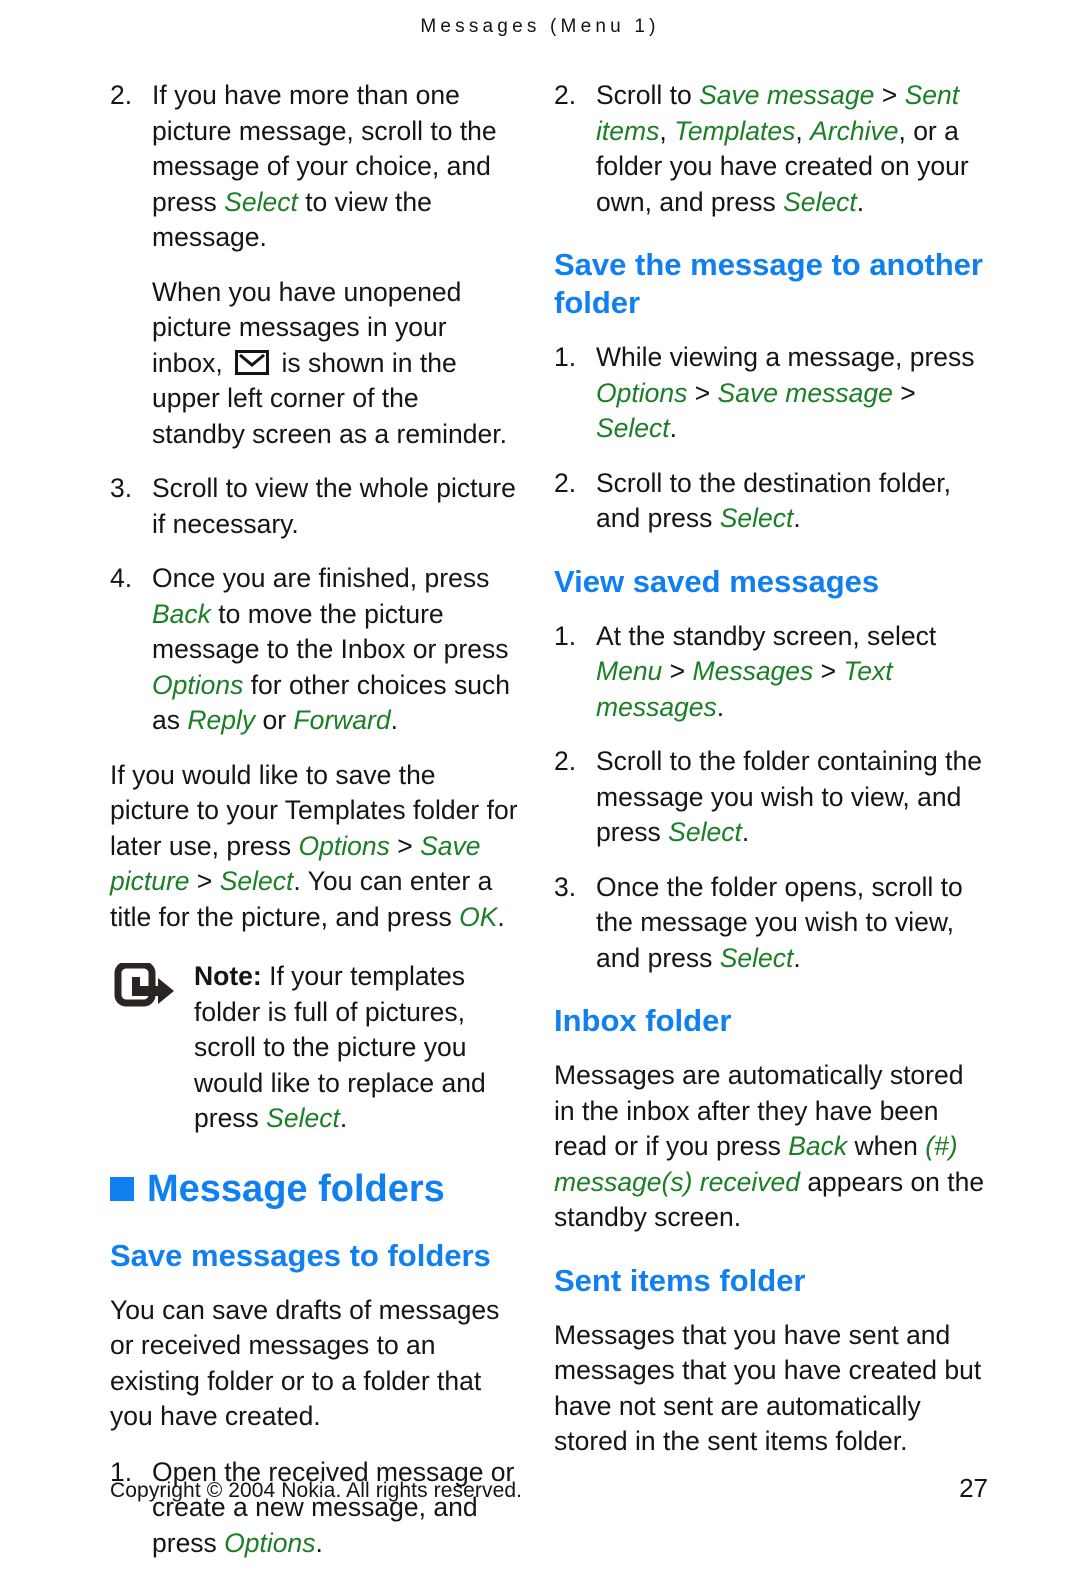  What do you see at coordinates (540, 26) in the screenshot?
I see `running-header: Messages (Menu 1)` at bounding box center [540, 26].